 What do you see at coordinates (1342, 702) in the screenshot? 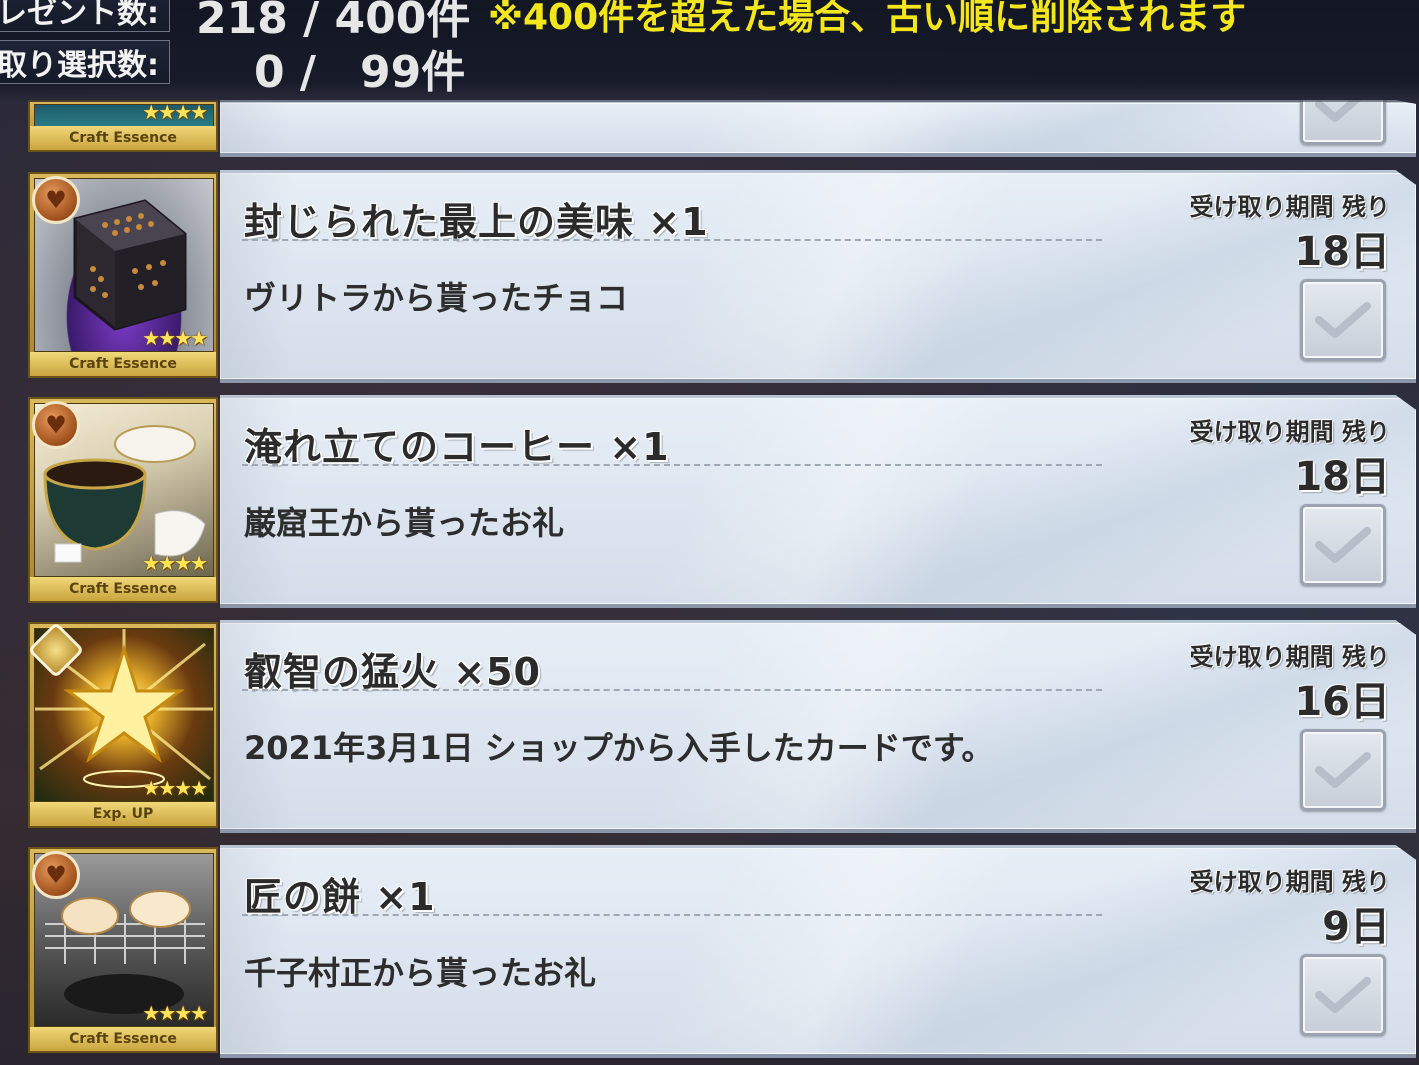
I see `period-value: 16日` at bounding box center [1342, 702].